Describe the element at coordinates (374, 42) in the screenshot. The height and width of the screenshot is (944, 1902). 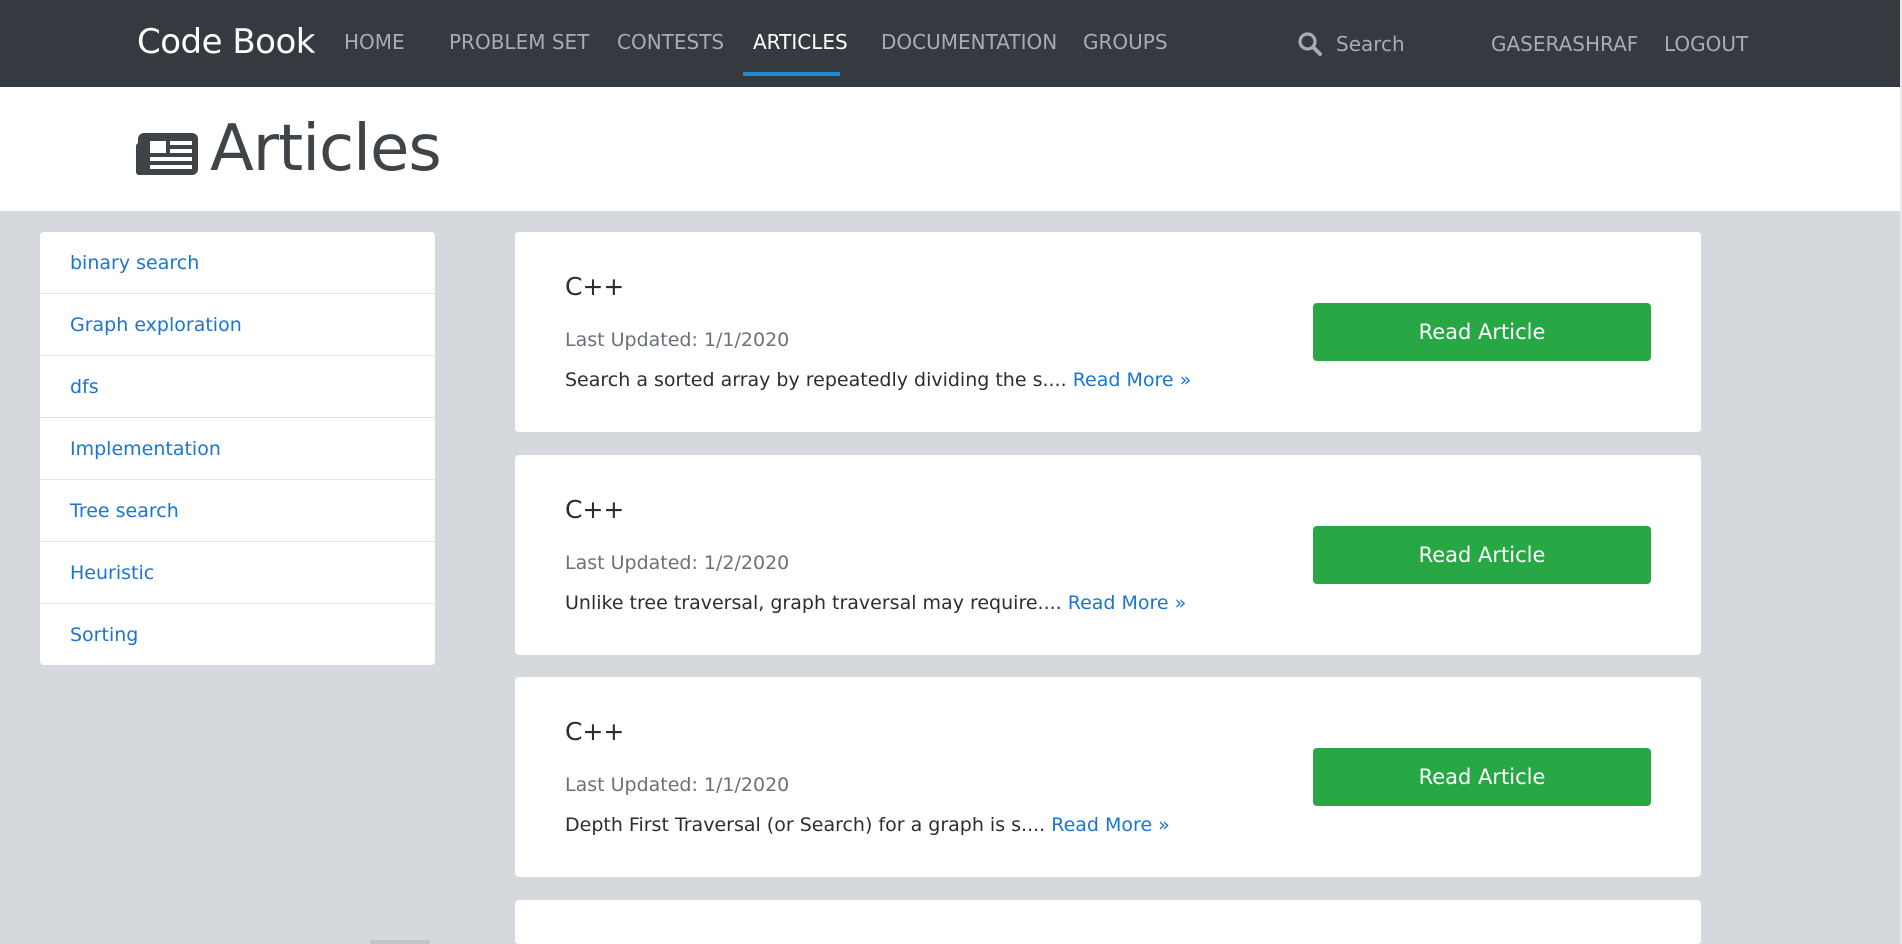
I see `nav-home: HOME` at that location.